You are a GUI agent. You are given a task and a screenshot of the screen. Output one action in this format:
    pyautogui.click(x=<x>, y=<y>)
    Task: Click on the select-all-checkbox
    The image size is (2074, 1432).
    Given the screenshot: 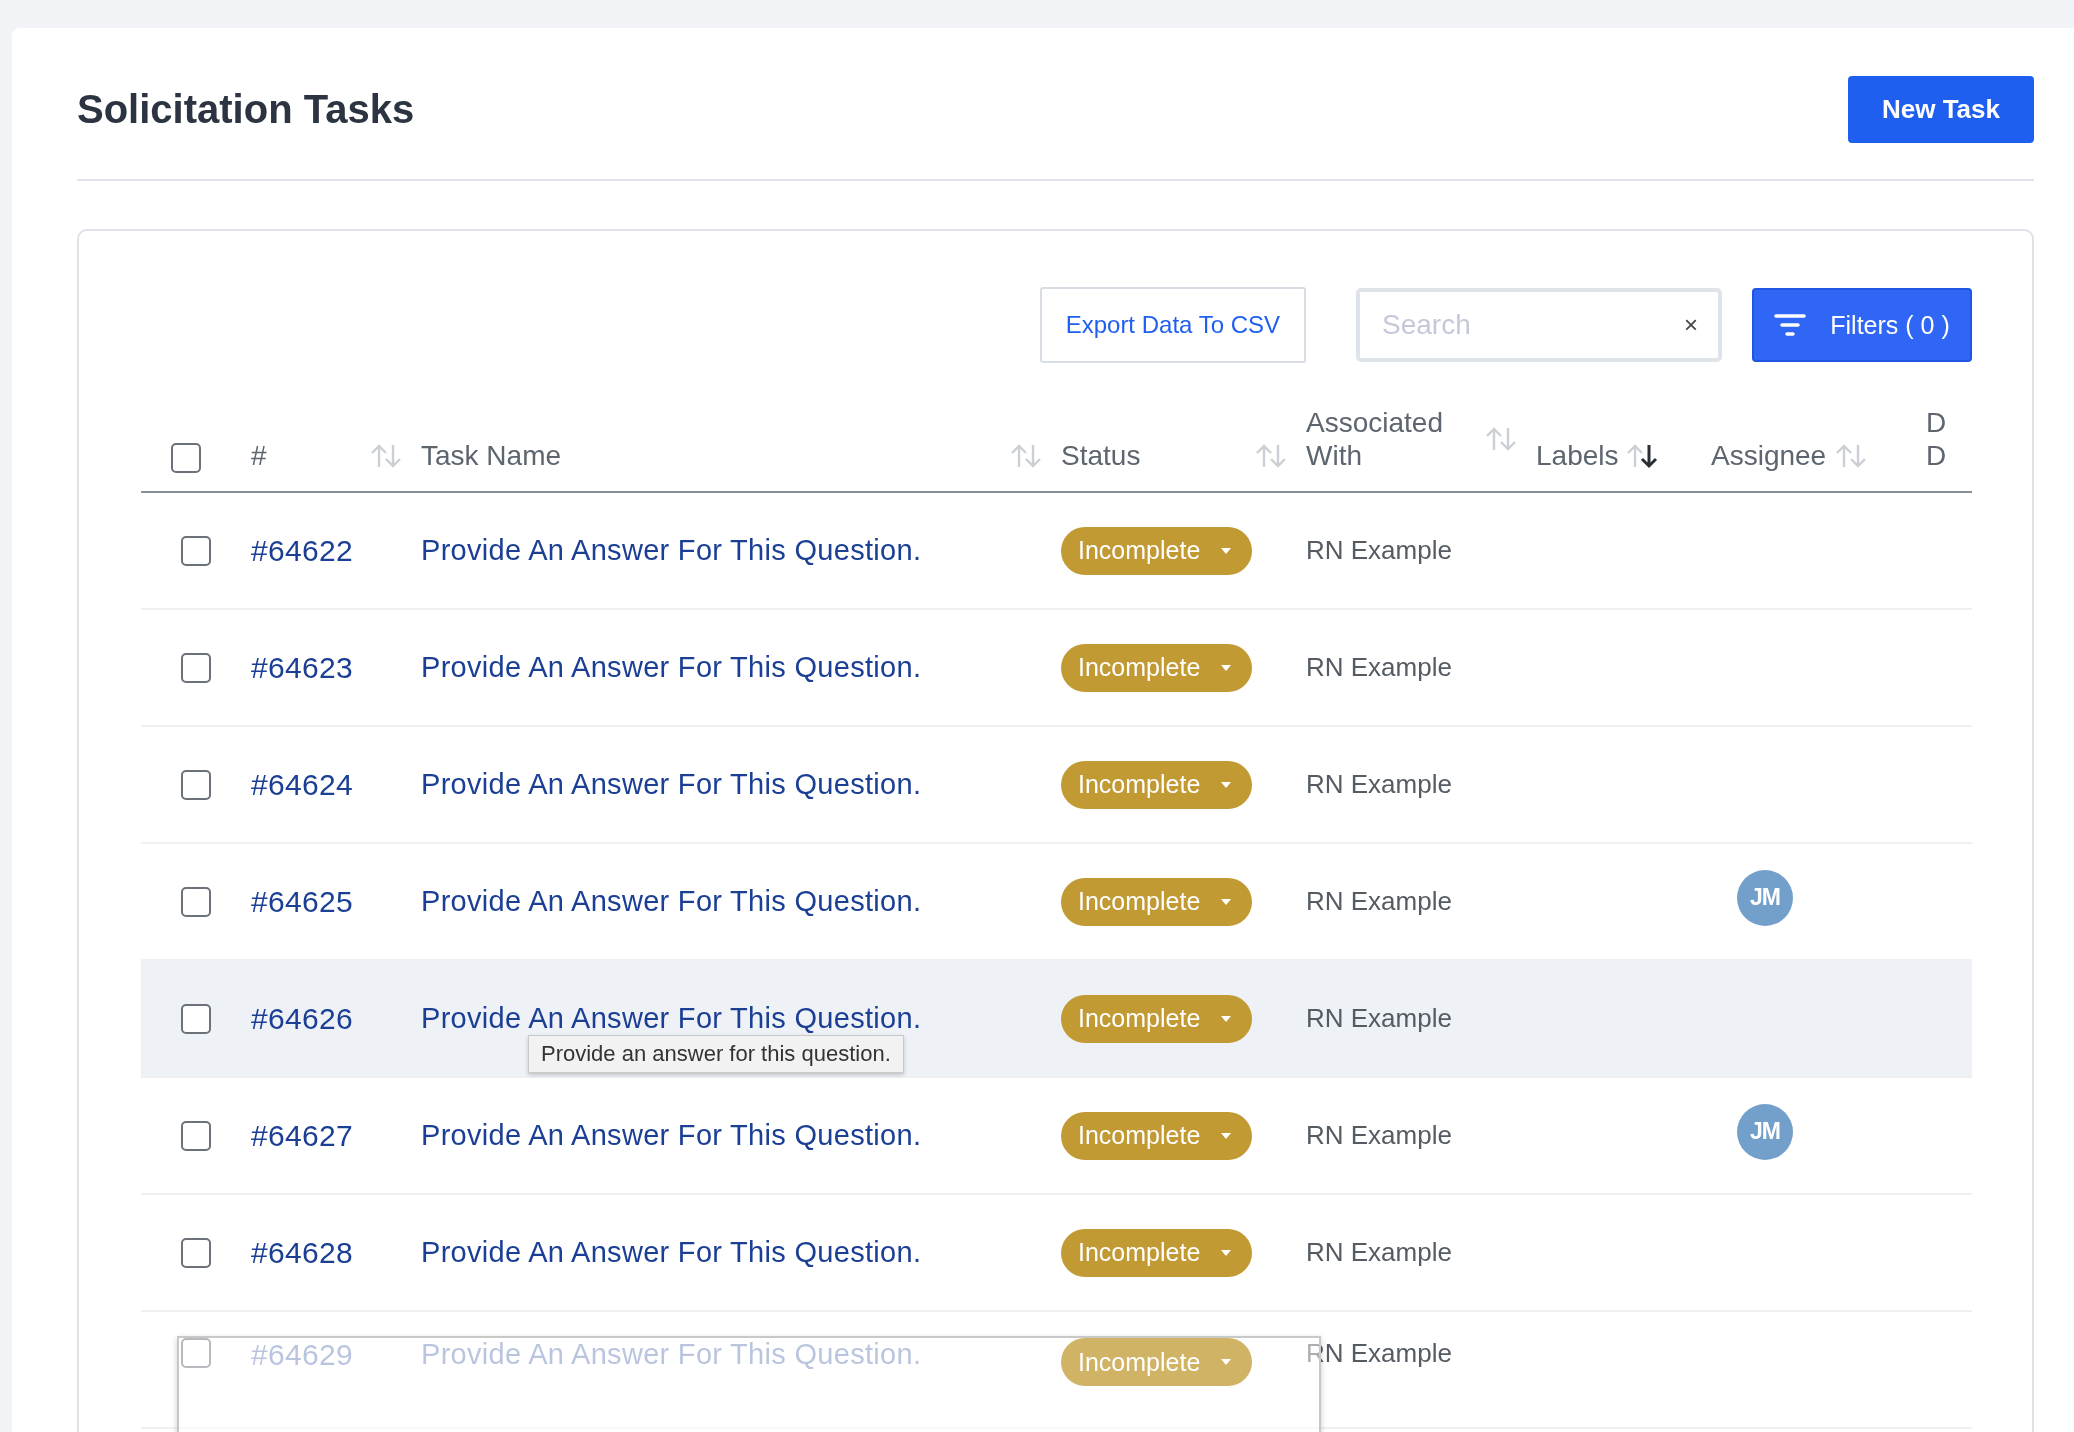 What is the action you would take?
    pyautogui.click(x=186, y=458)
    